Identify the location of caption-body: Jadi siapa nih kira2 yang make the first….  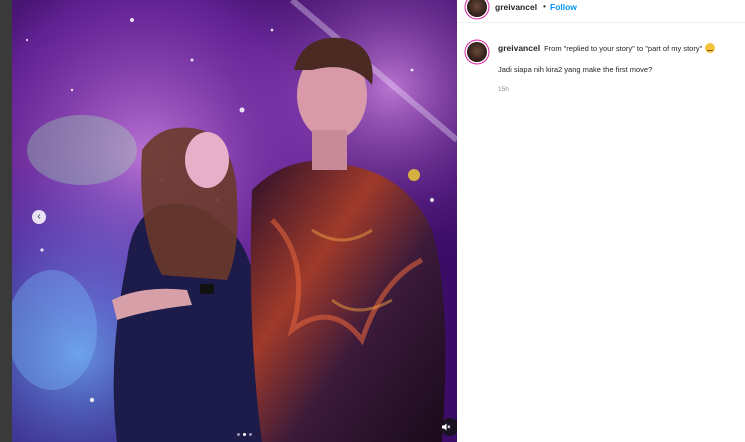
(575, 69).